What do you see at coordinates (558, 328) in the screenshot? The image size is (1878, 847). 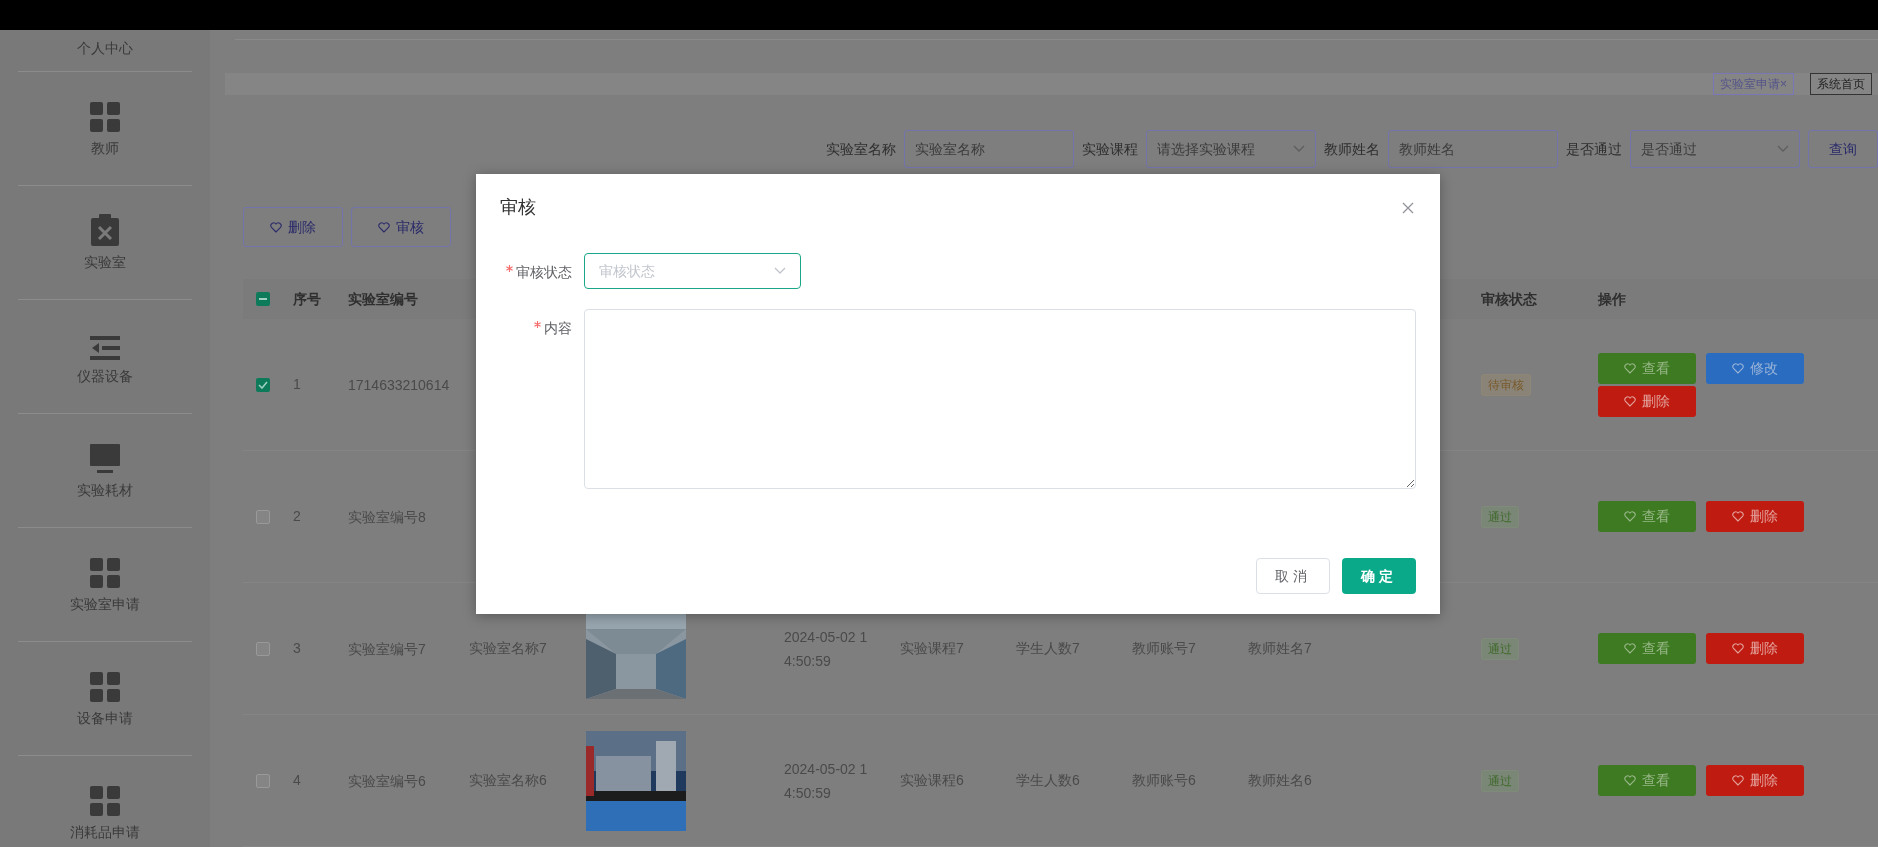 I see `field-label: 内容` at bounding box center [558, 328].